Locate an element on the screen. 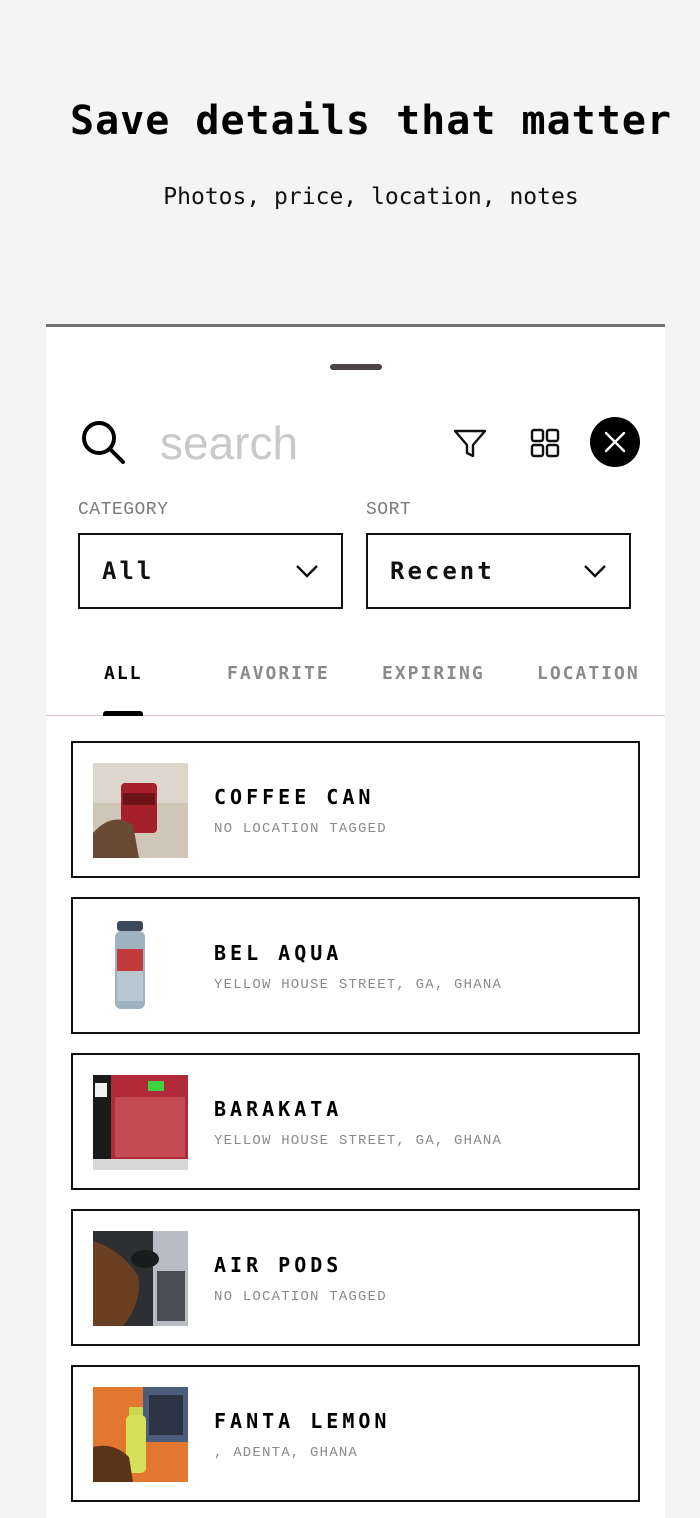  list-item: BARAKATA YELLOW HOUSE STREET, GA, GHANA is located at coordinates (355, 1121).